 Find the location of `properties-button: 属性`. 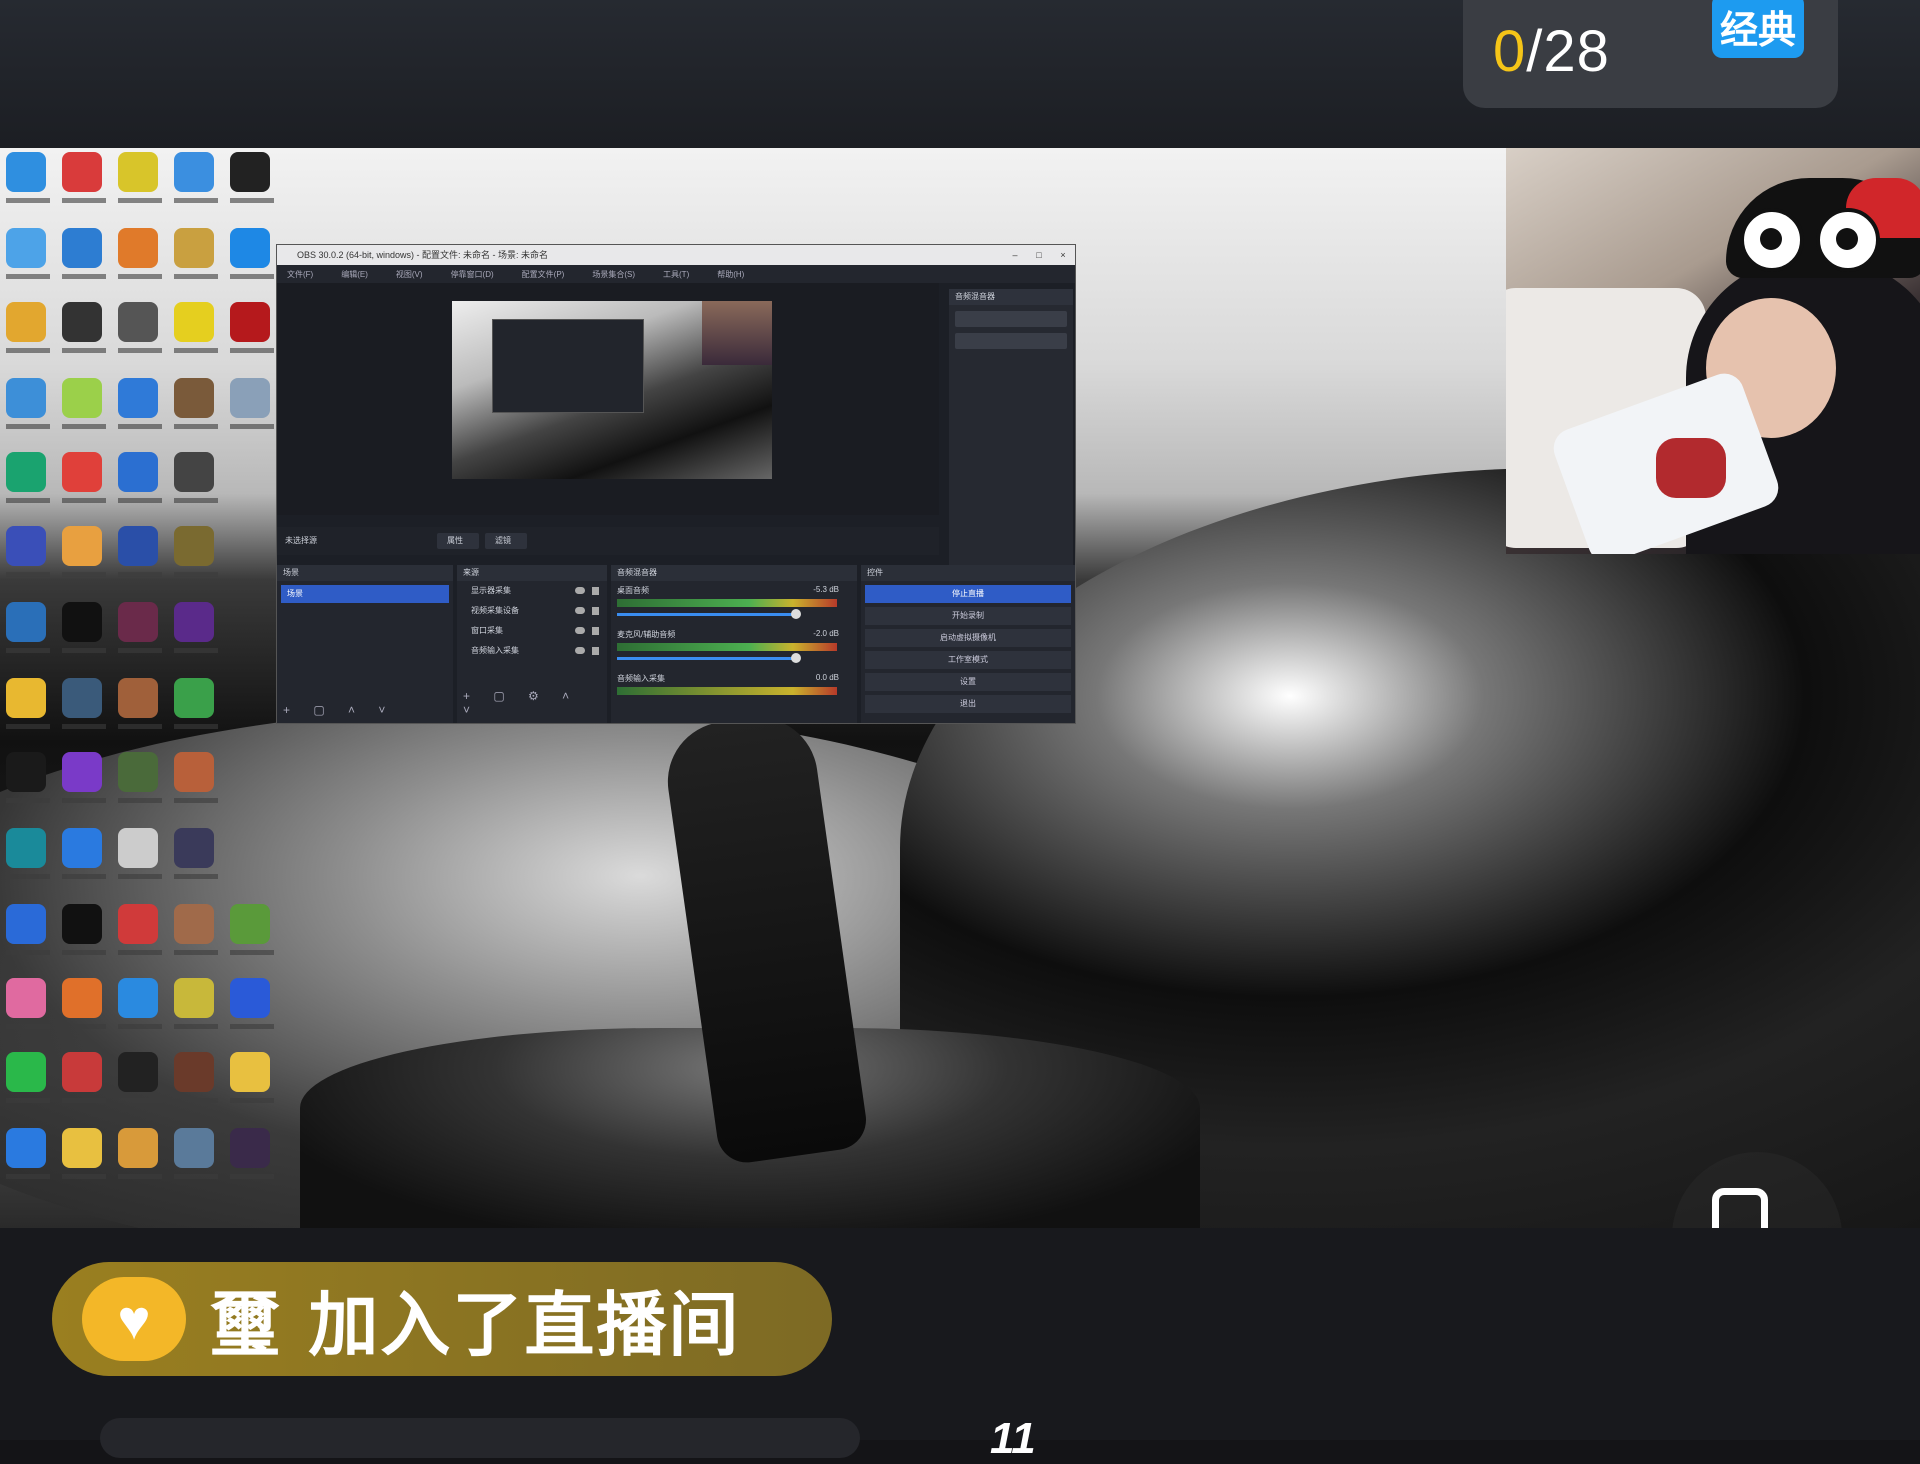

properties-button: 属性 is located at coordinates (458, 541).